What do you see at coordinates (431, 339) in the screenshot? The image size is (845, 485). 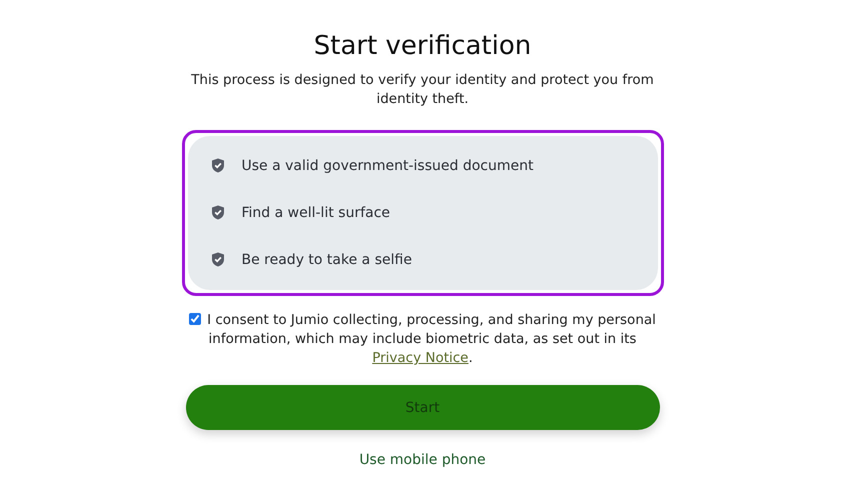 I see `consent-text: I consent to Jumio collecting, processing, and sharing my personal information, which may include biometric data, as set out in its Privacy Notice.` at bounding box center [431, 339].